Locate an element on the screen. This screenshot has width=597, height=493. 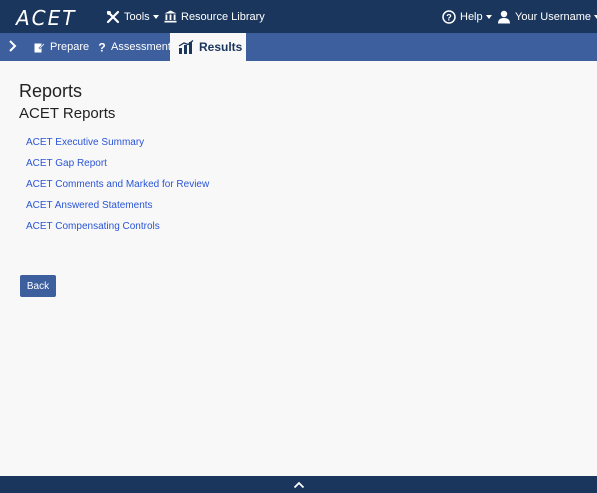
resource-library-label: Resource Library is located at coordinates (223, 16).